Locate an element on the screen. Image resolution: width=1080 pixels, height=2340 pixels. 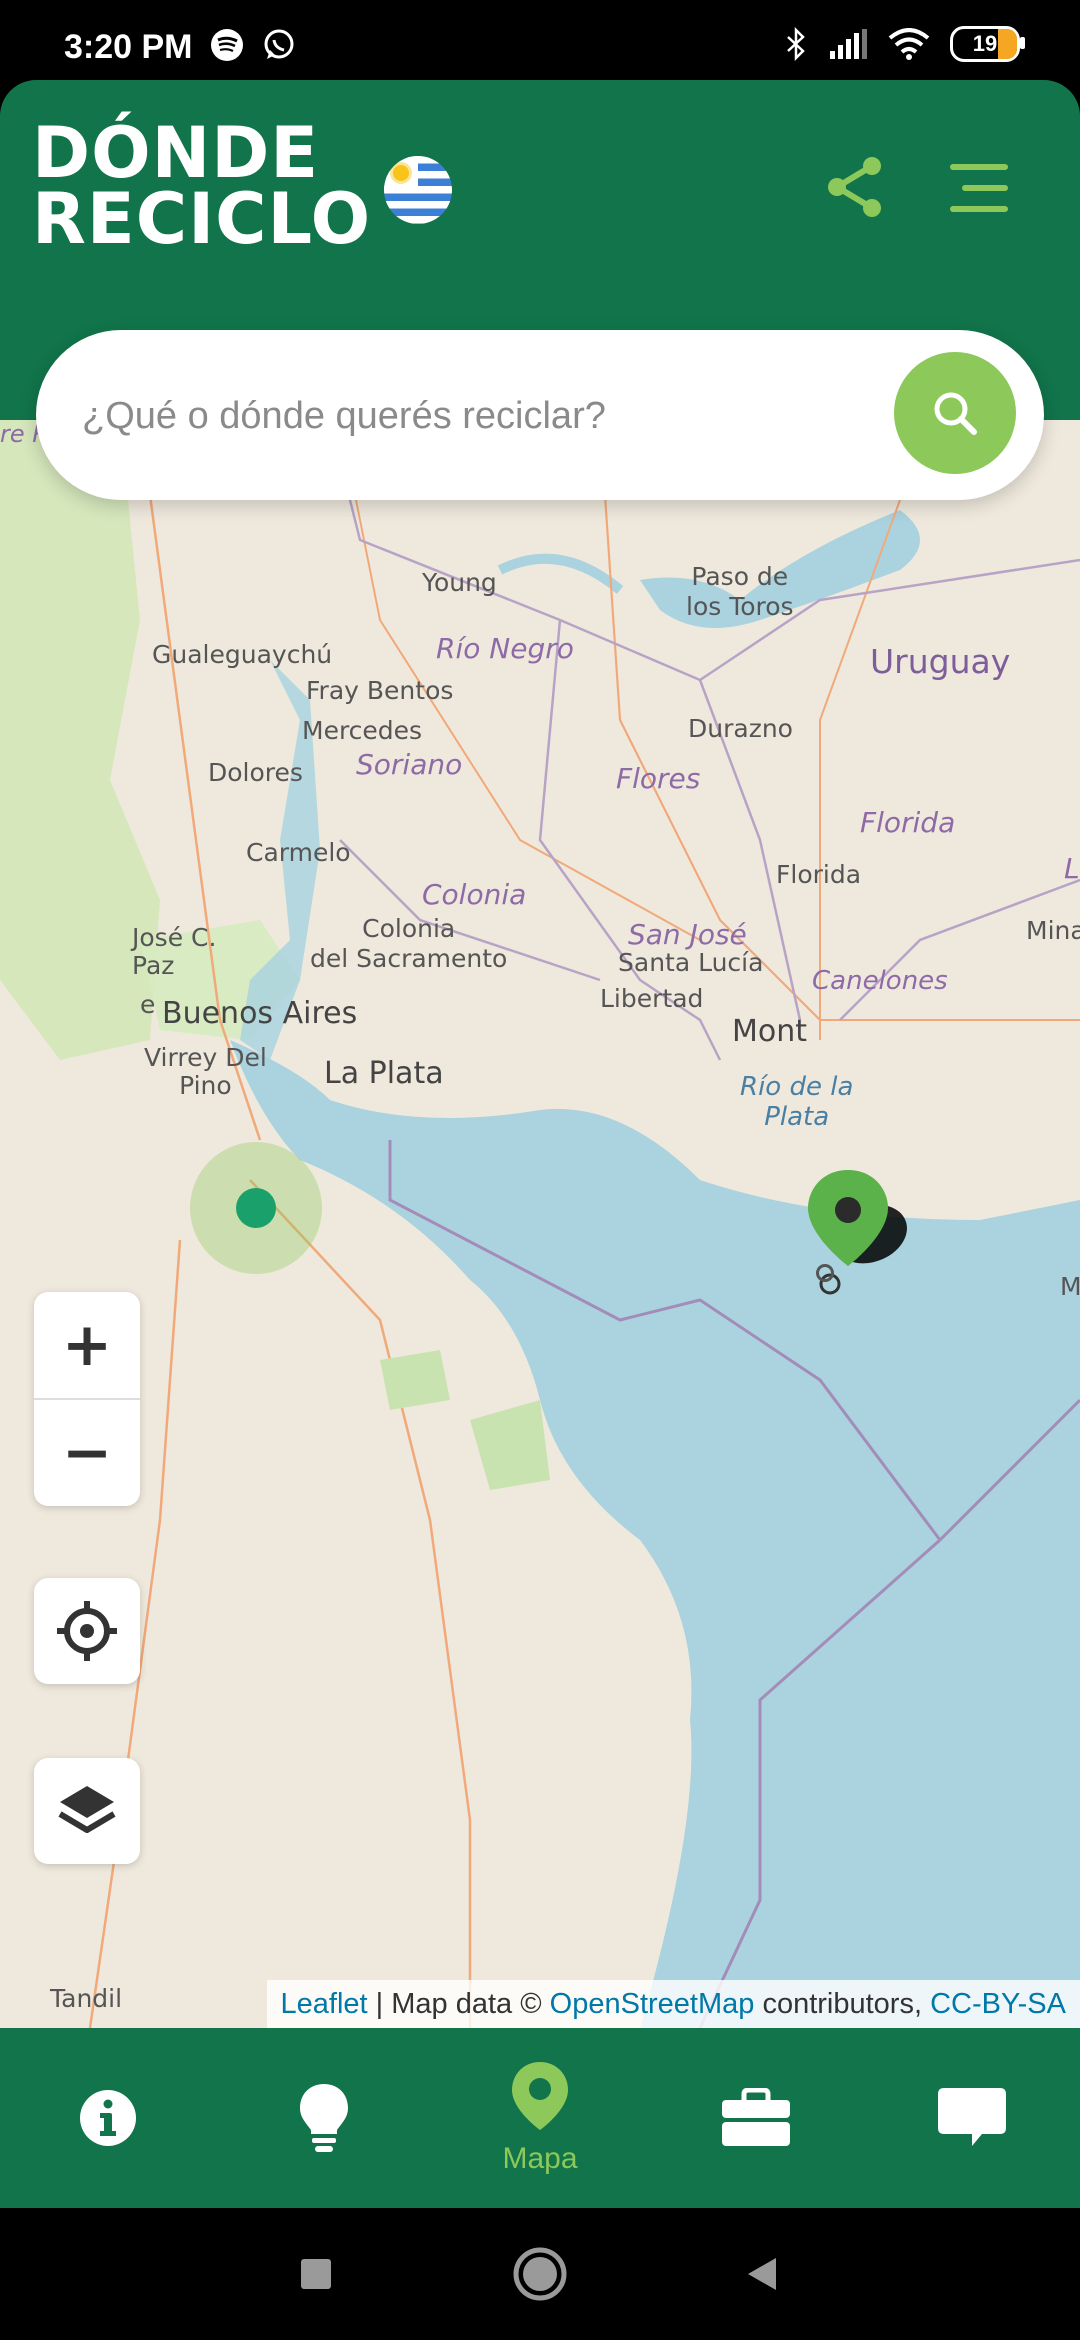
map-label-mercedes: Mercedes is located at coordinates (362, 730).